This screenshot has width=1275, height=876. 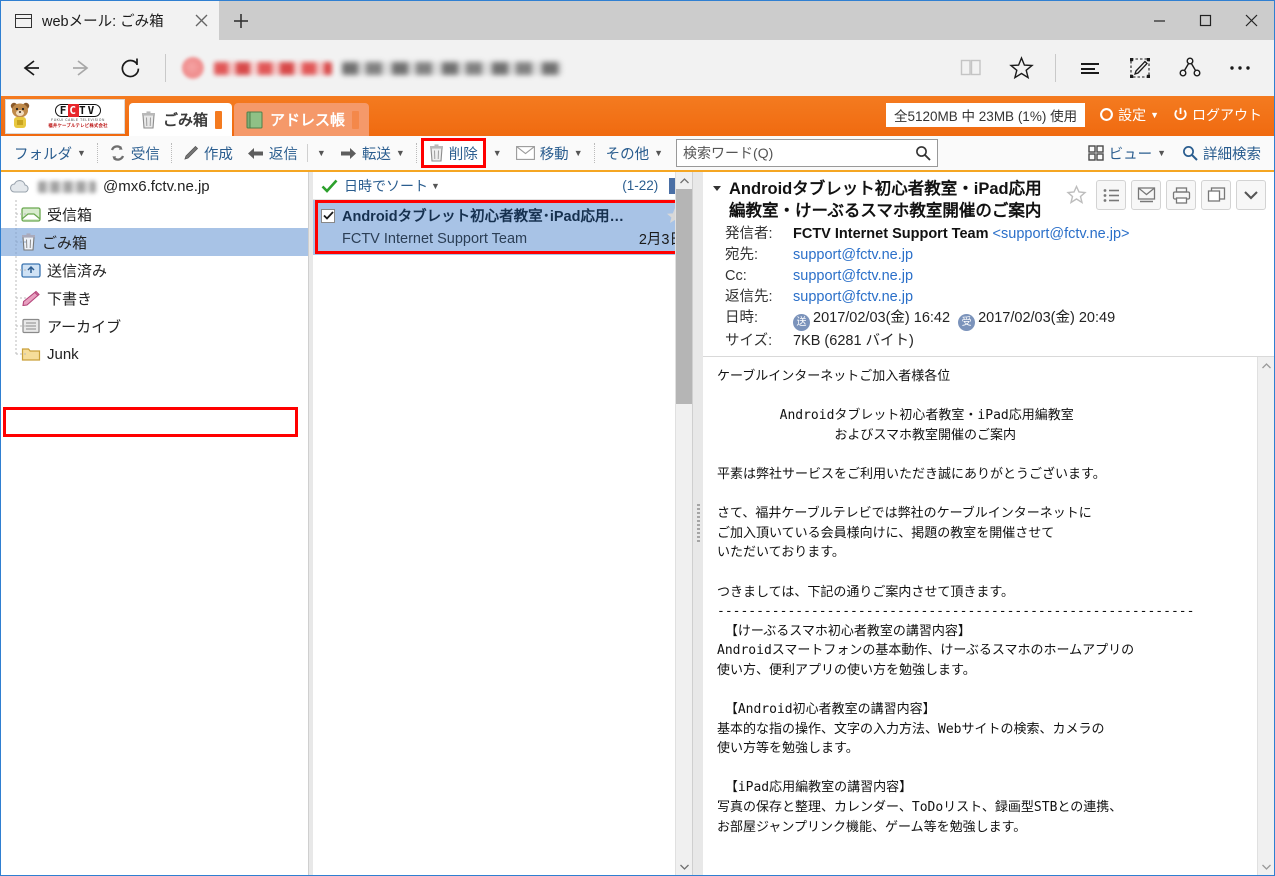 I want to click on field-cc: Cc: support@fctv.ne.jp, so click(x=988, y=276).